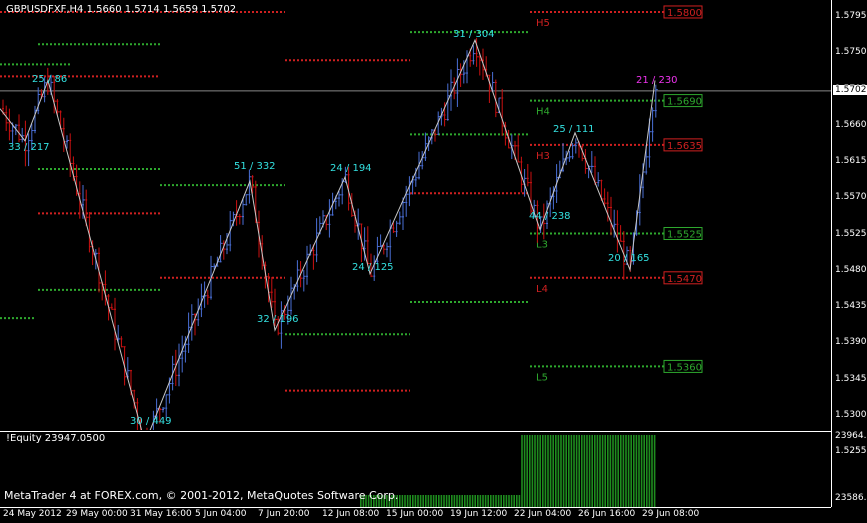 The height and width of the screenshot is (523, 867). I want to click on pivot-name-l4: L4, so click(542, 289).